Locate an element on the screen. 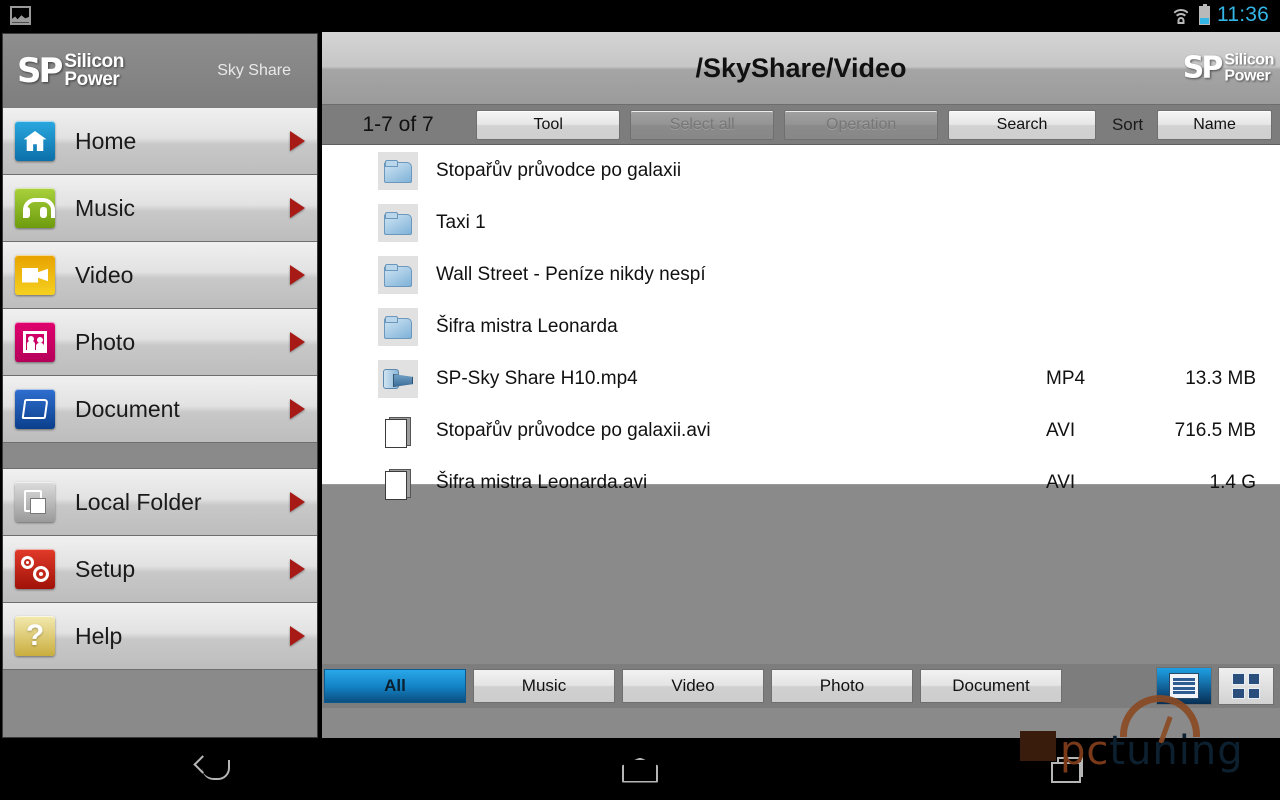 The height and width of the screenshot is (800, 1280). nav-back-button is located at coordinates (213, 770).